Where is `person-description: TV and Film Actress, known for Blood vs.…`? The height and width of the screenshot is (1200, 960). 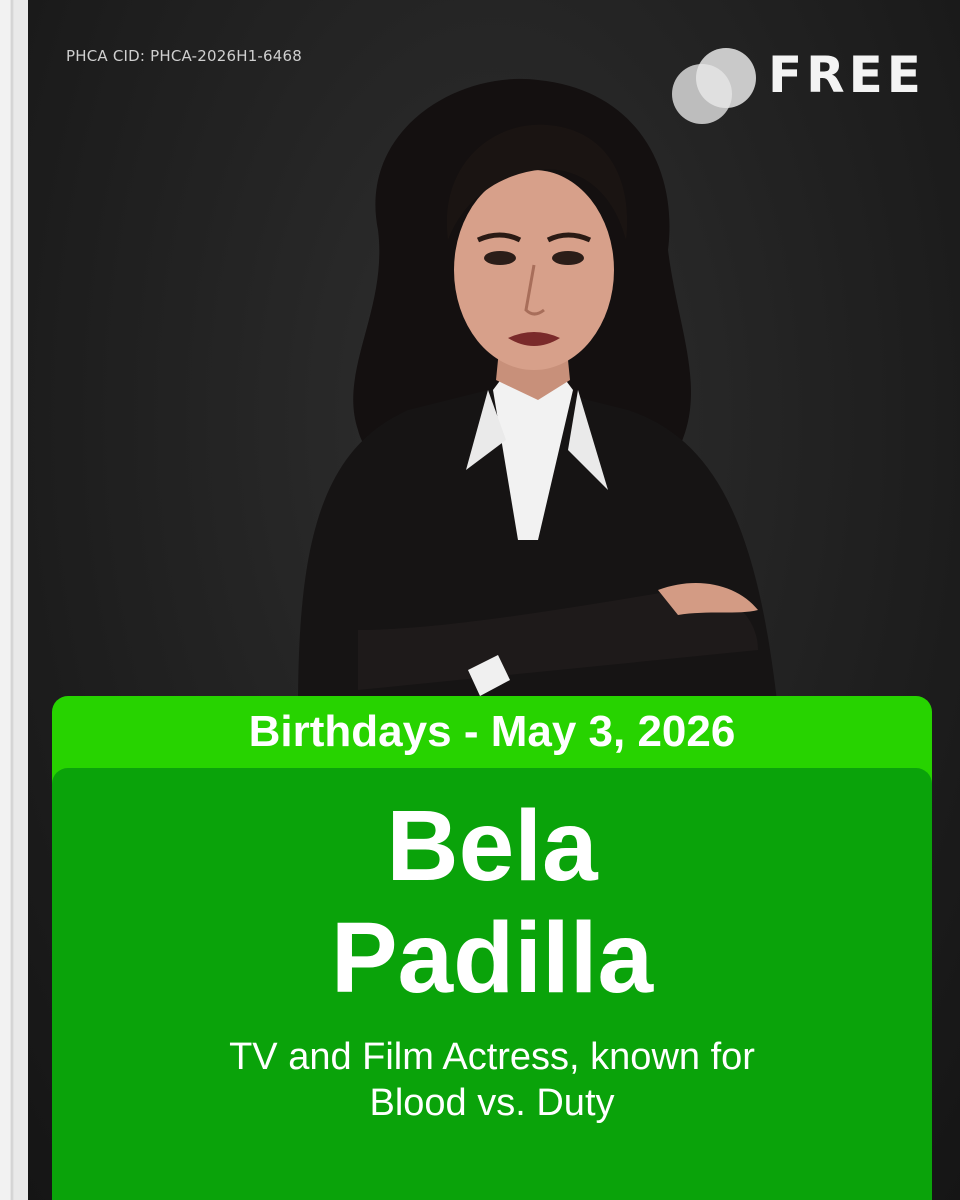 person-description: TV and Film Actress, known for Blood vs.… is located at coordinates (492, 1080).